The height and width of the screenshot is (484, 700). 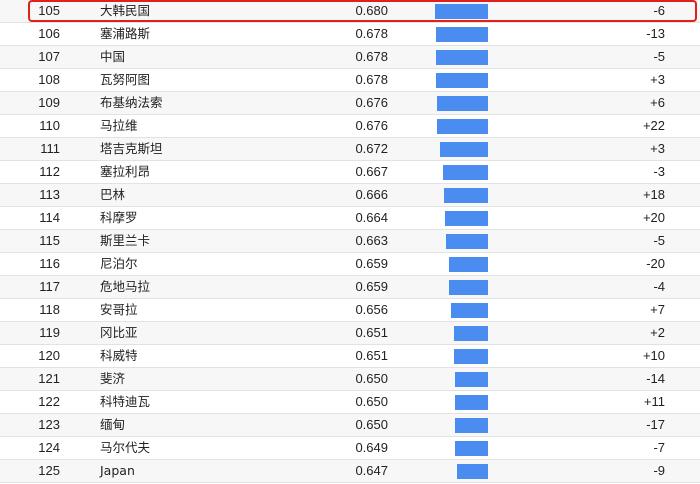 What do you see at coordinates (49, 217) in the screenshot?
I see `rank-cell: 114` at bounding box center [49, 217].